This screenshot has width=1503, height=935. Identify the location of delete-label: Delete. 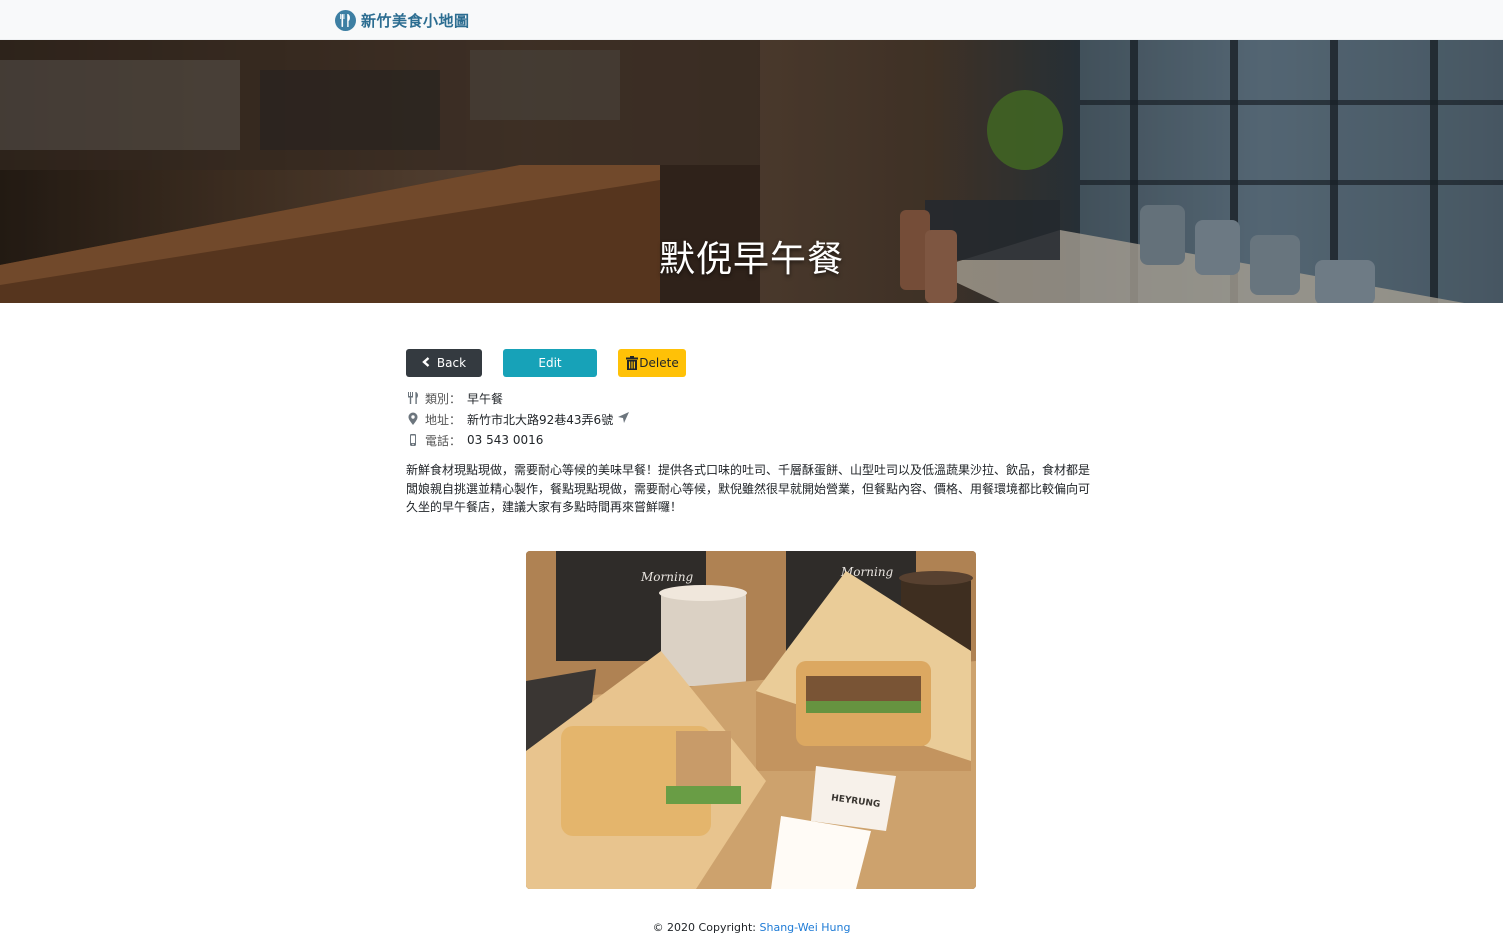
(659, 363).